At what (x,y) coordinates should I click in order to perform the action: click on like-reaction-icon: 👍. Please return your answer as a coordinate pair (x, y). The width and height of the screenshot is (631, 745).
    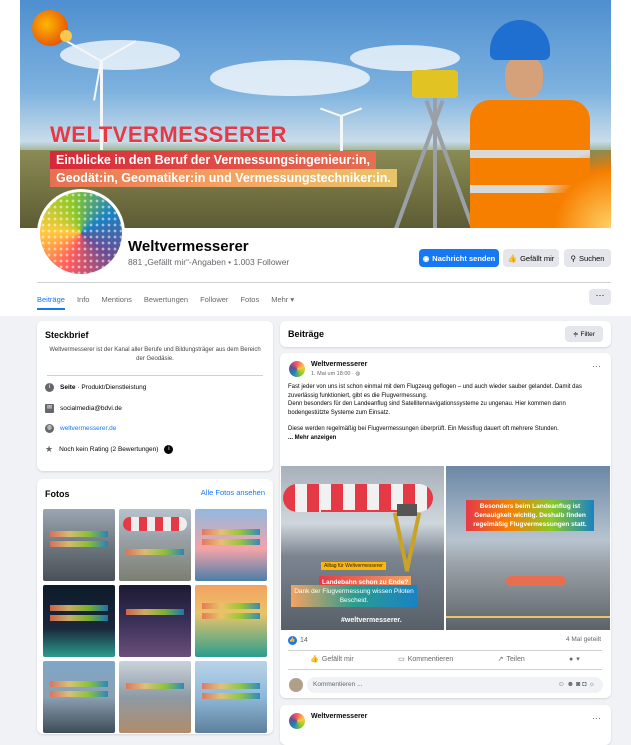
    Looking at the image, I should click on (292, 640).